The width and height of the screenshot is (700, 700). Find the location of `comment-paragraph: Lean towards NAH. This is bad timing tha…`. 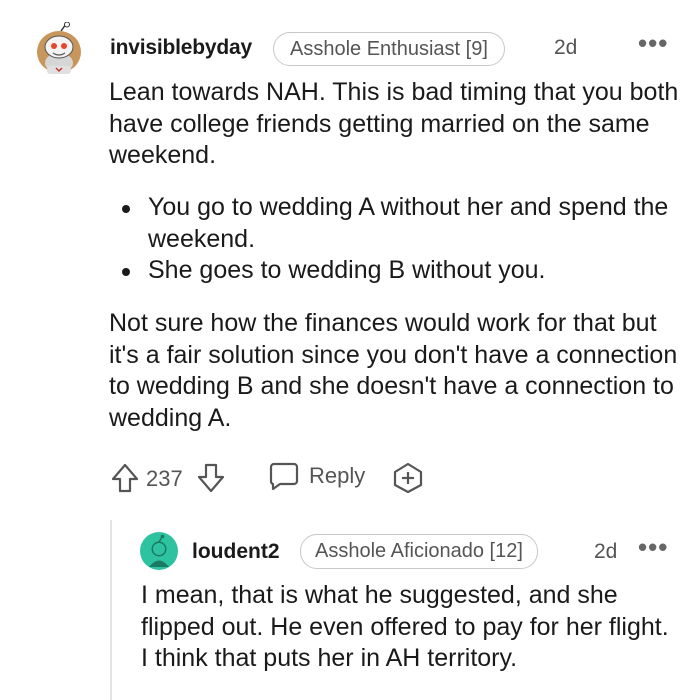

comment-paragraph: Lean towards NAH. This is bad timing tha… is located at coordinates (394, 123).